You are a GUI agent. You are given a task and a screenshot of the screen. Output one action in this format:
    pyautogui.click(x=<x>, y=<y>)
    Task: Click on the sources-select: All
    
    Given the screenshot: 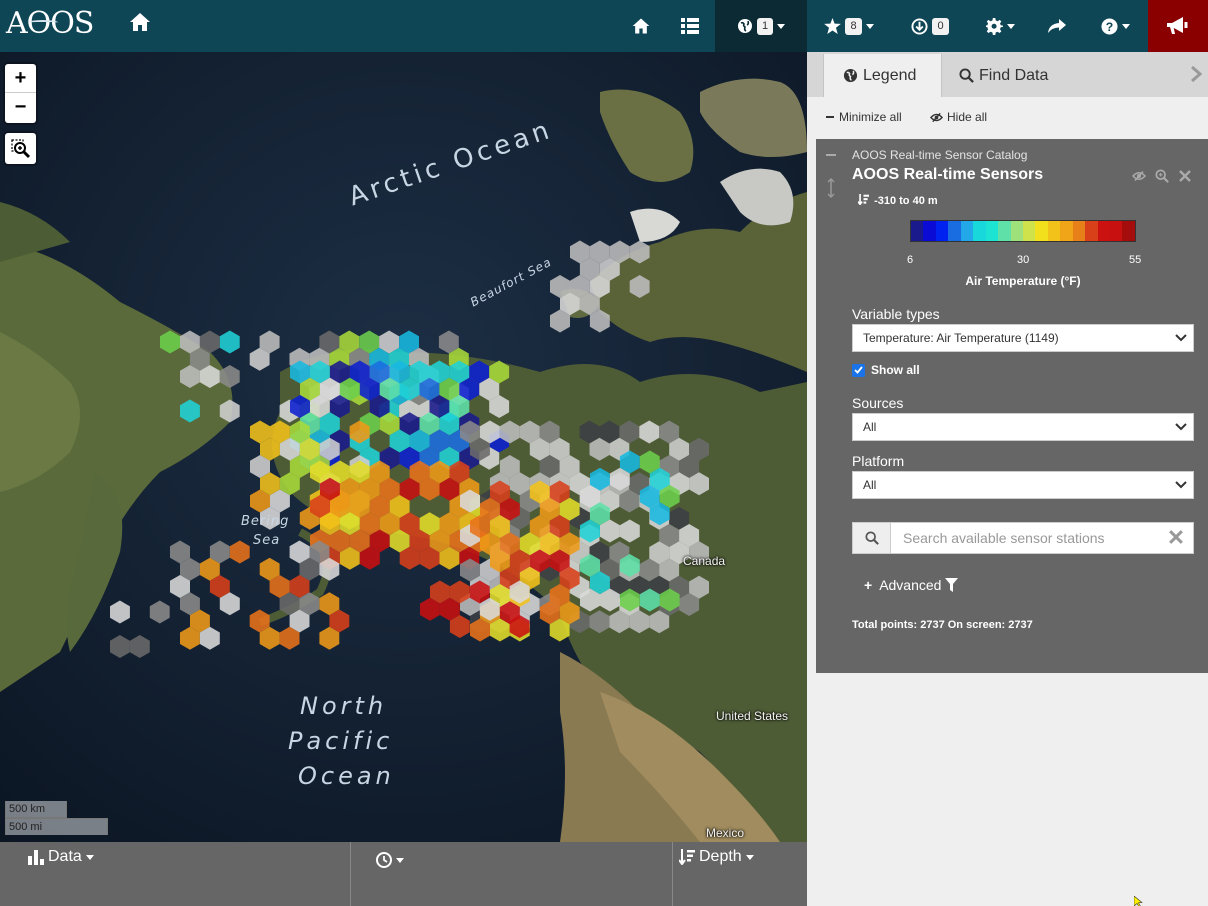 What is the action you would take?
    pyautogui.click(x=1023, y=427)
    